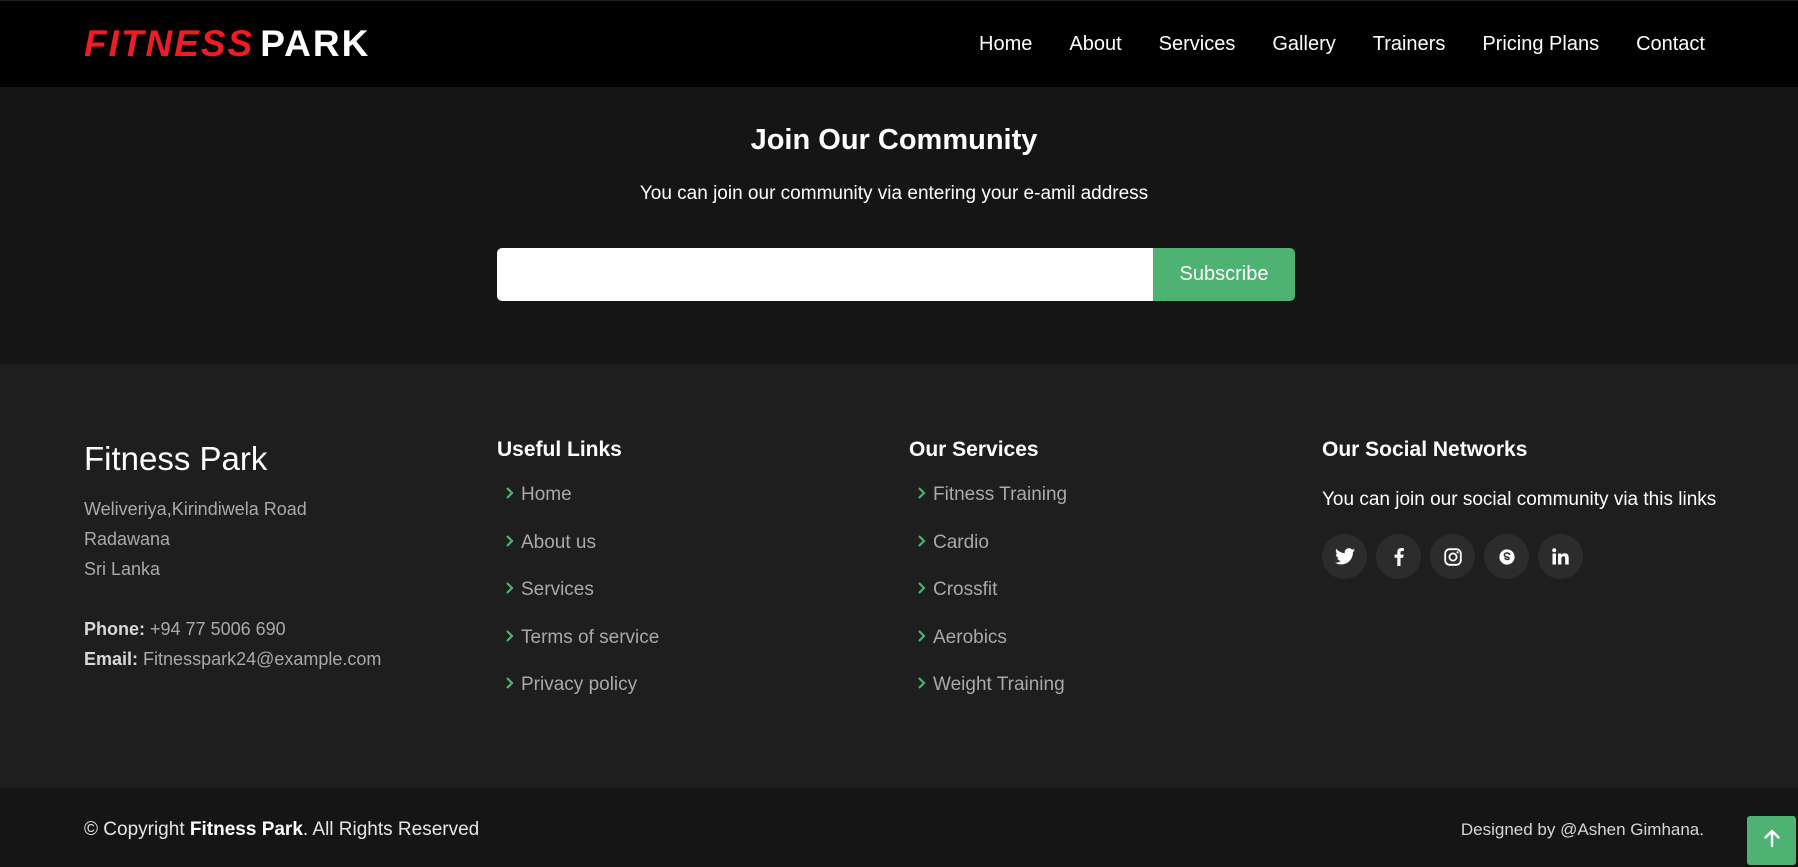 The image size is (1798, 867). I want to click on useful-link-home: Home, so click(578, 508).